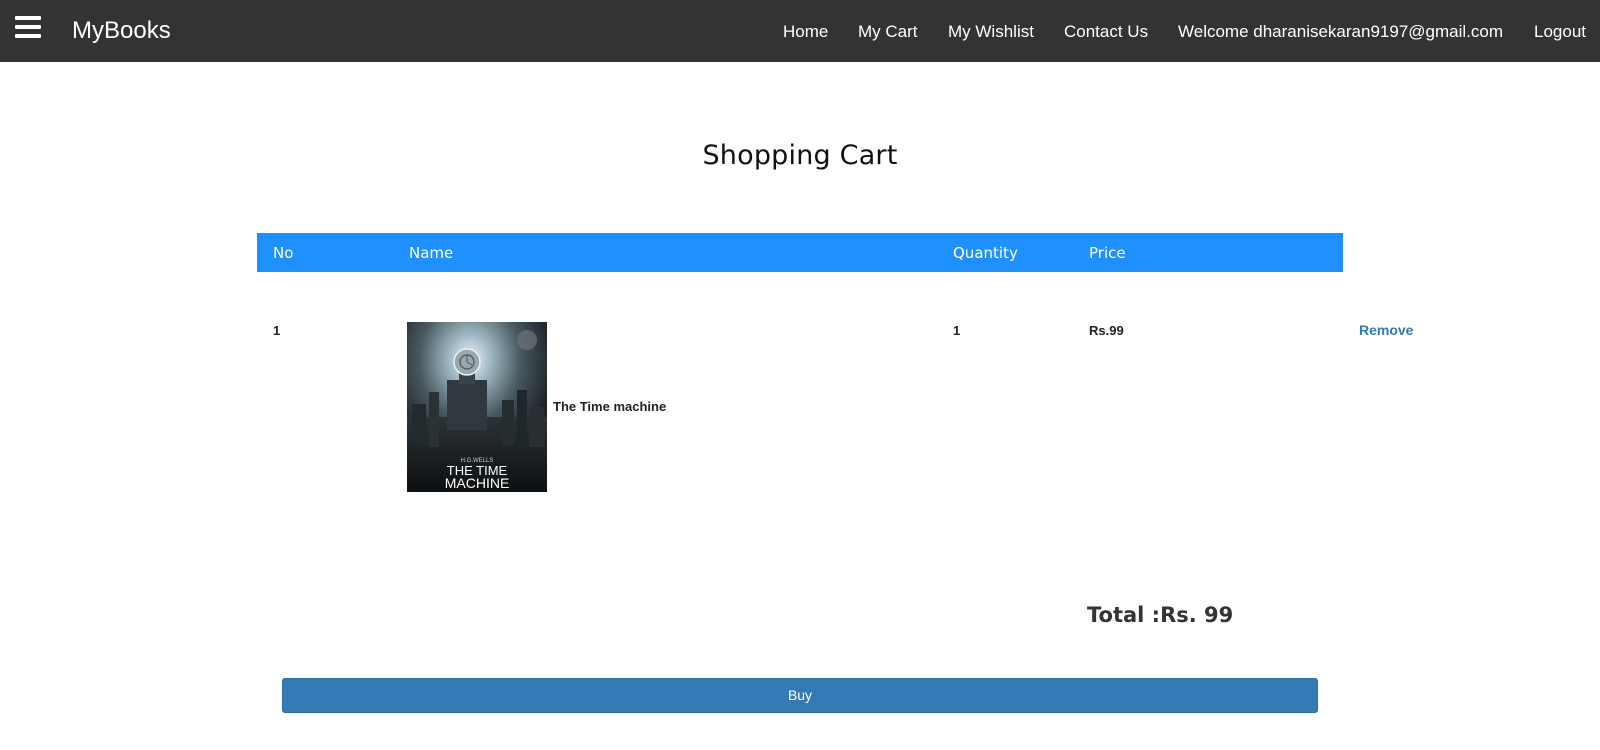  Describe the element at coordinates (1124, 615) in the screenshot. I see `total-label: Total :` at that location.